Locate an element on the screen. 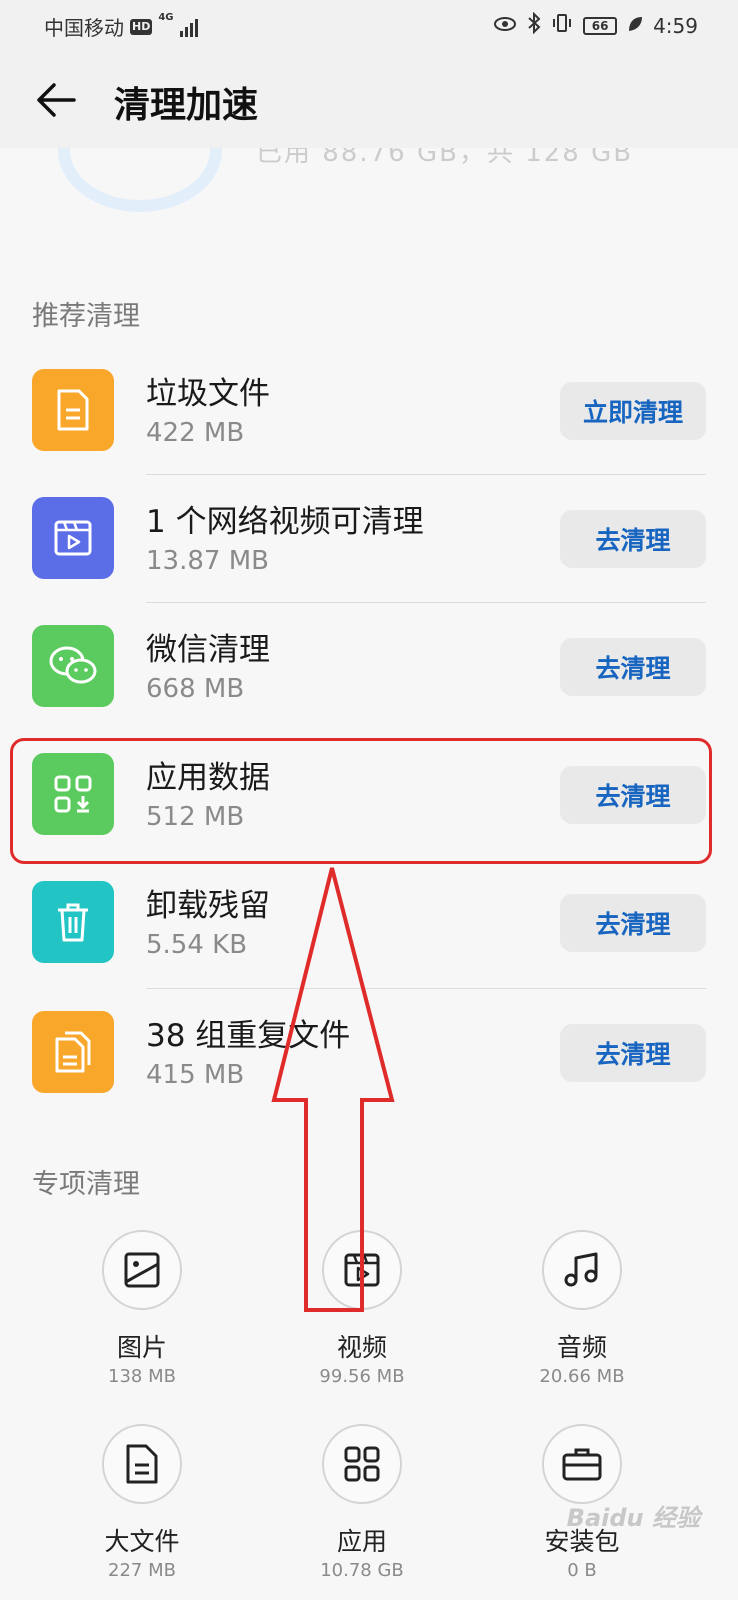  watermark-logo: Baidu 经验 is located at coordinates (633, 1518).